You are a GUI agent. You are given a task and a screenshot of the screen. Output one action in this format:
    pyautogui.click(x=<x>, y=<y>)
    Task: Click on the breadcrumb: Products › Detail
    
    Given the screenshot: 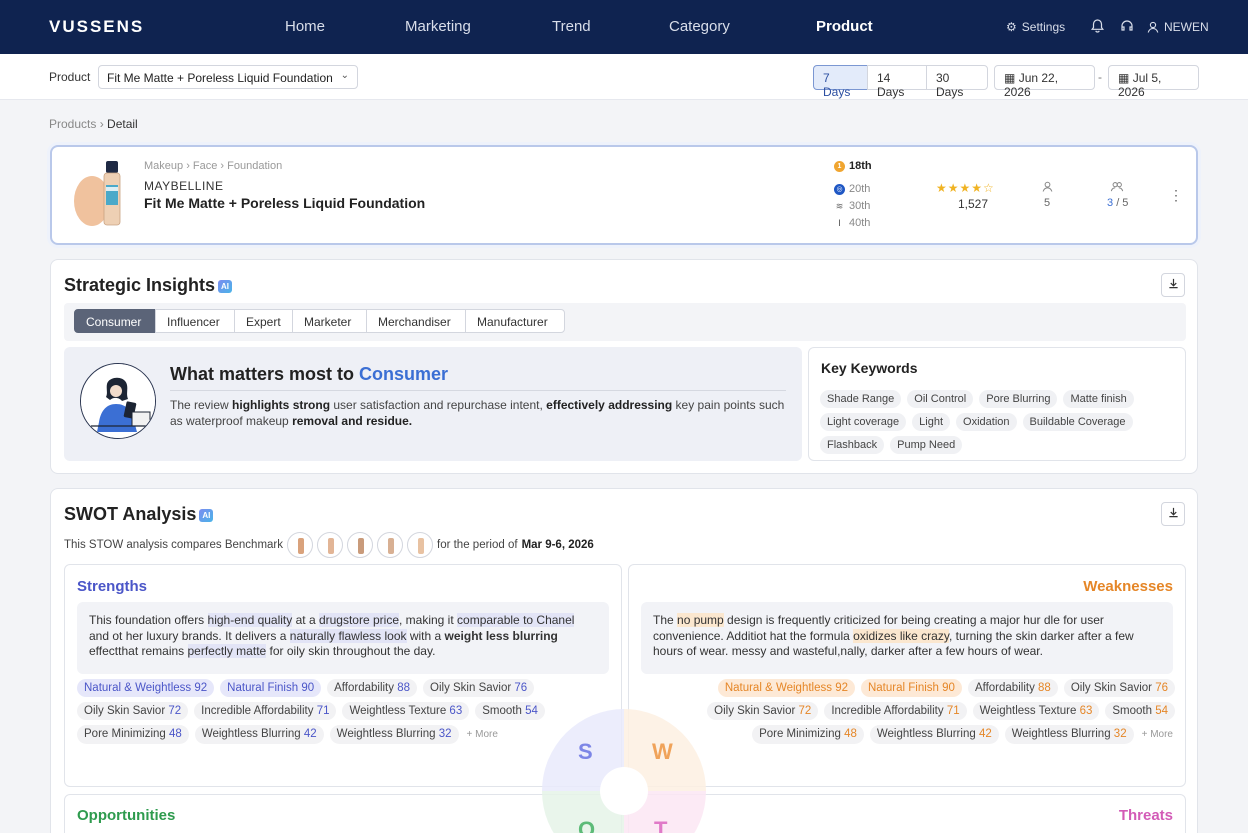 What is the action you would take?
    pyautogui.click(x=93, y=124)
    